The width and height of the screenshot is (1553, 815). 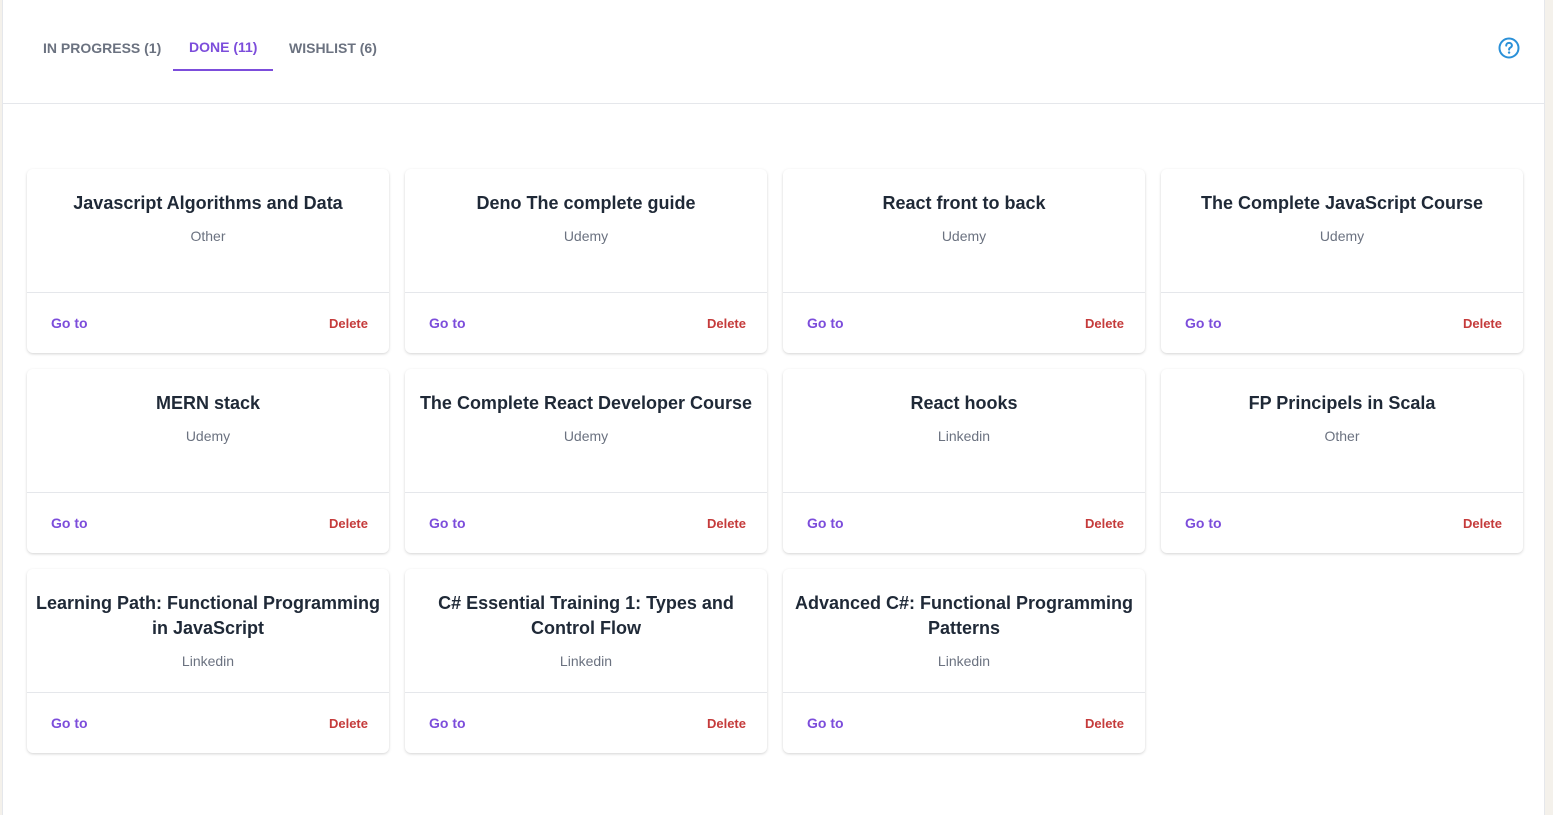 I want to click on course-card: MERN stack Udemy Go to Delete, so click(x=208, y=461).